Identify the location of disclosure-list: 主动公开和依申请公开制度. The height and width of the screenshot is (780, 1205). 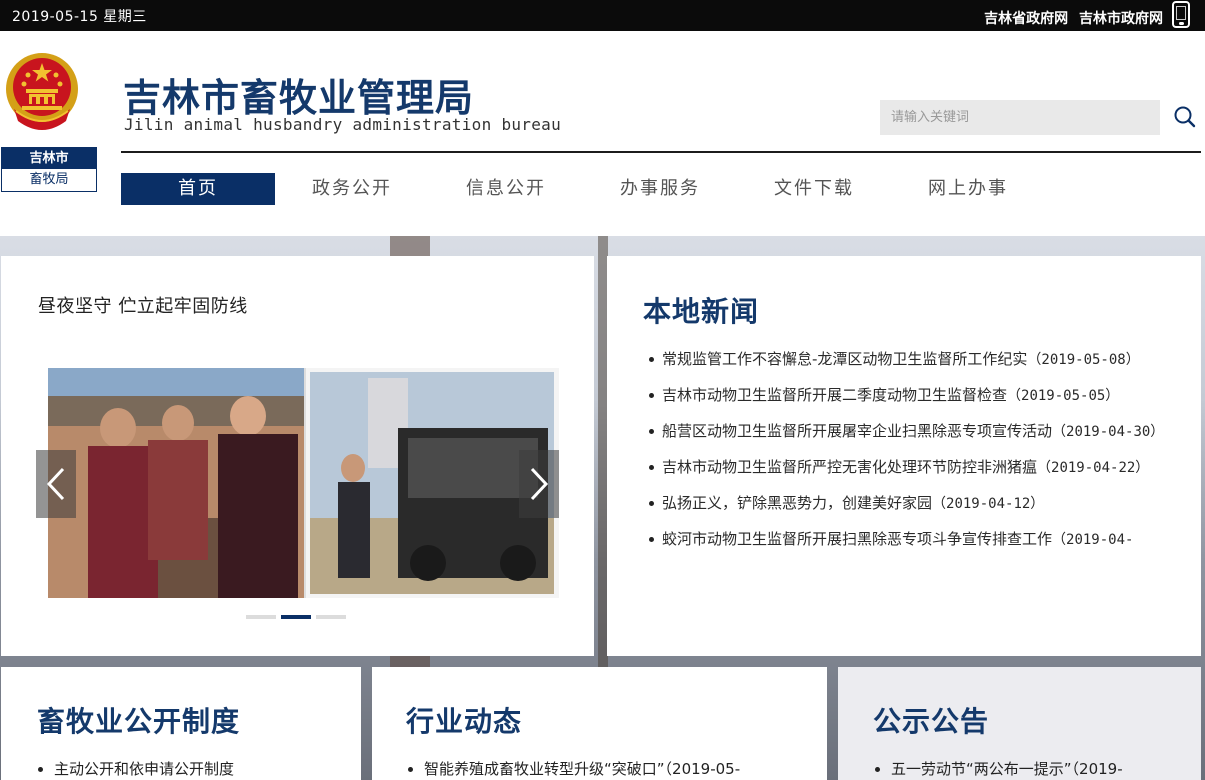
(135, 768).